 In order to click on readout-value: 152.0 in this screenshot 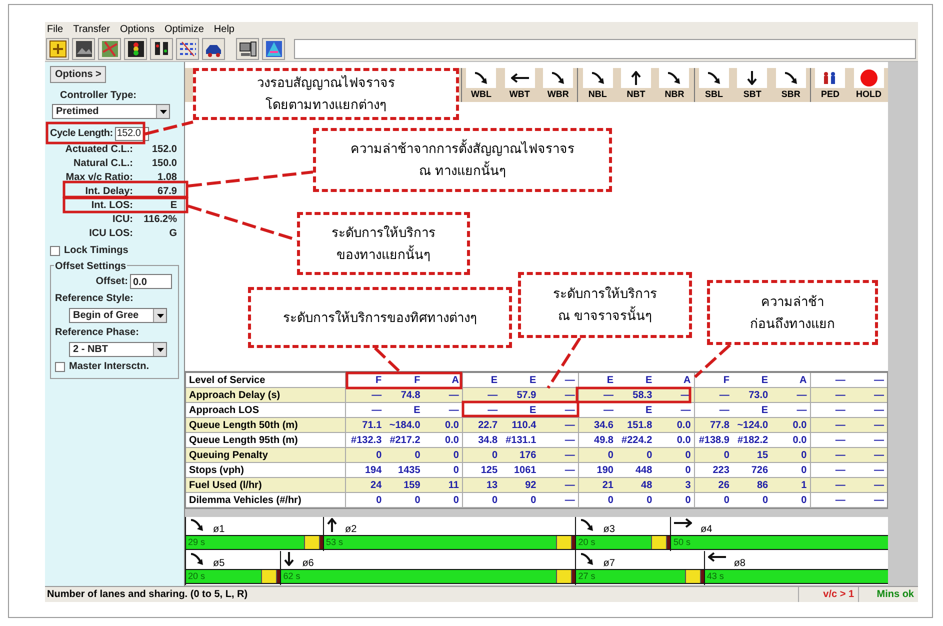, I will do `click(163, 149)`.